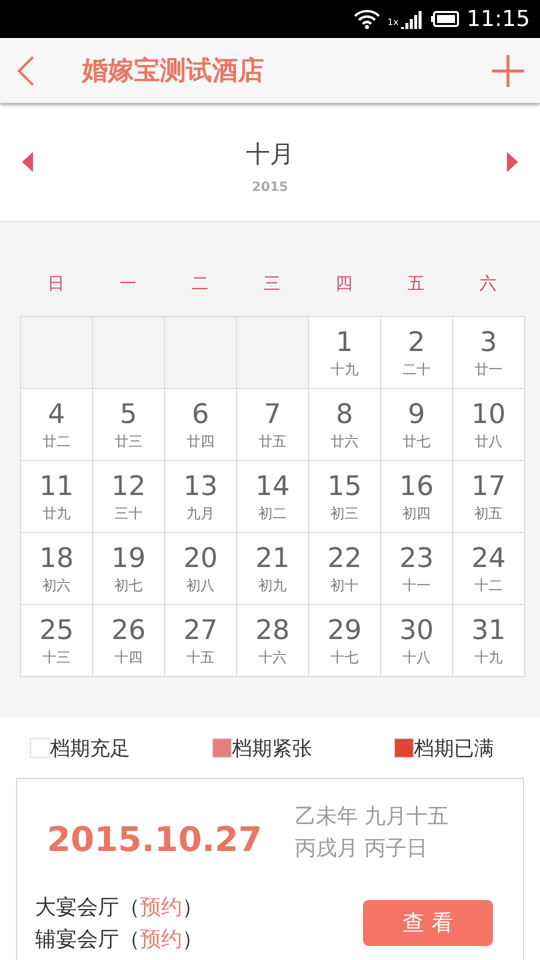 The width and height of the screenshot is (540, 960). I want to click on lunar-date: 廿三, so click(128, 441).